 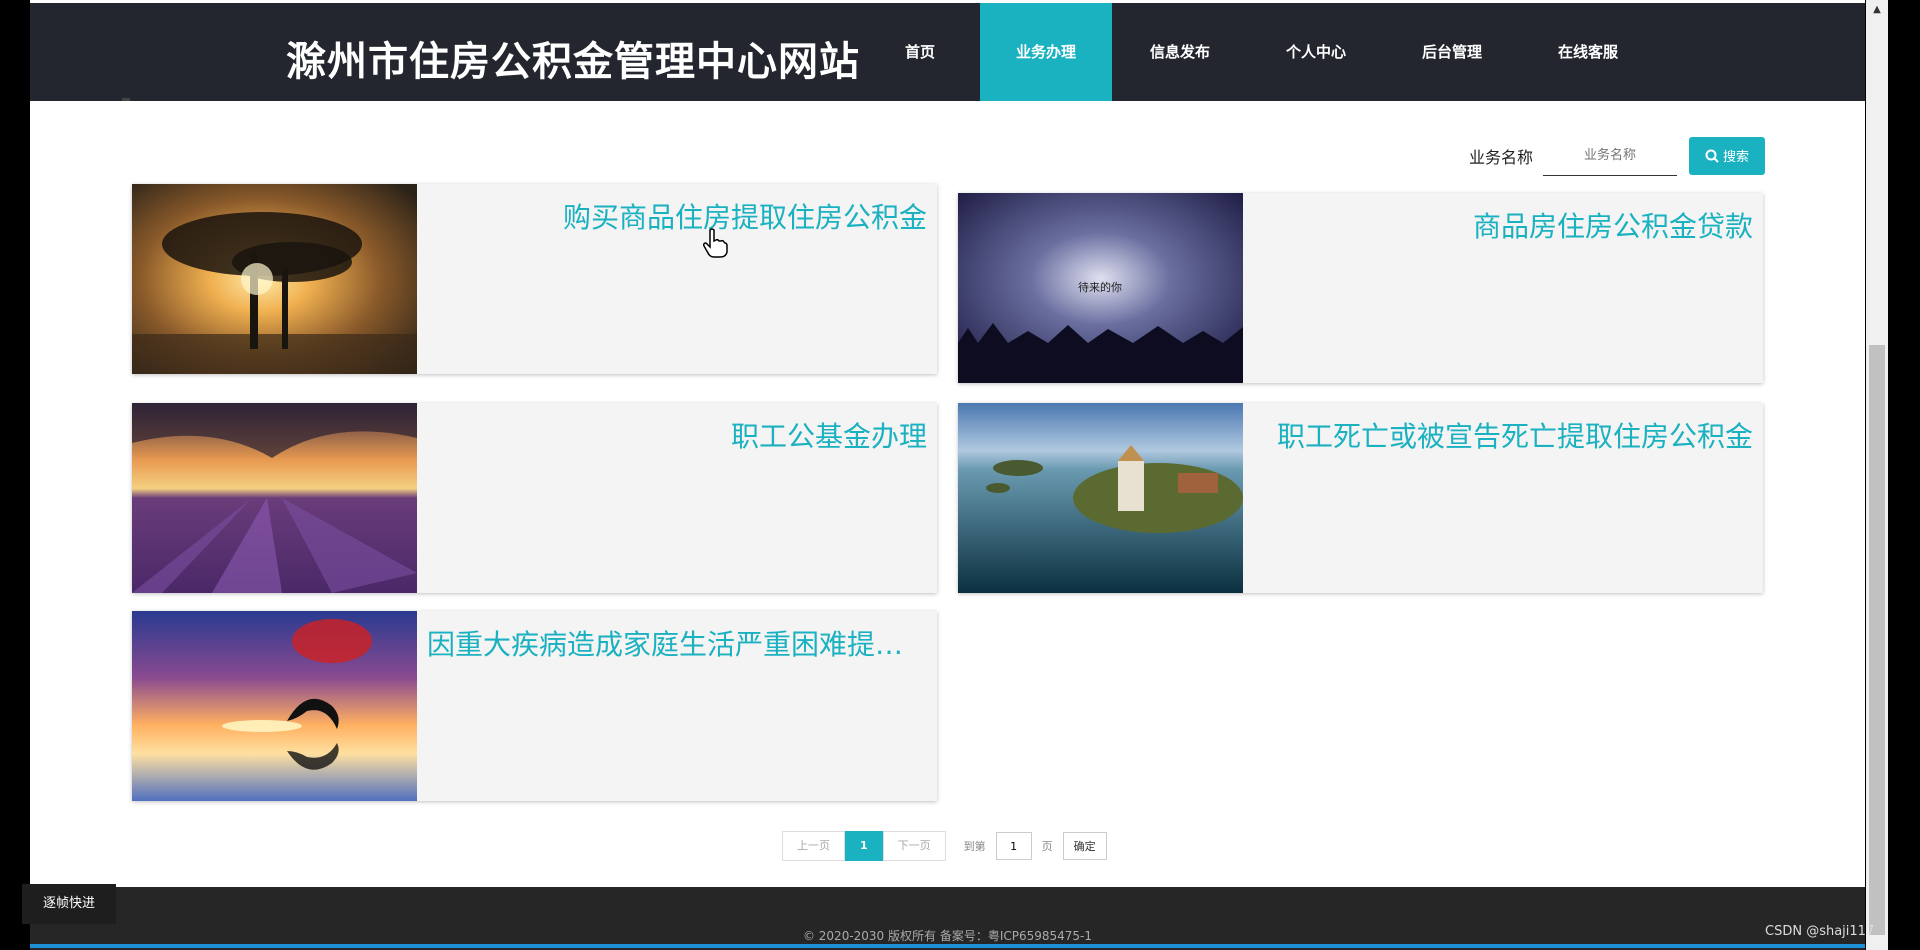 What do you see at coordinates (715, 243) in the screenshot?
I see `hand-cursor-icon` at bounding box center [715, 243].